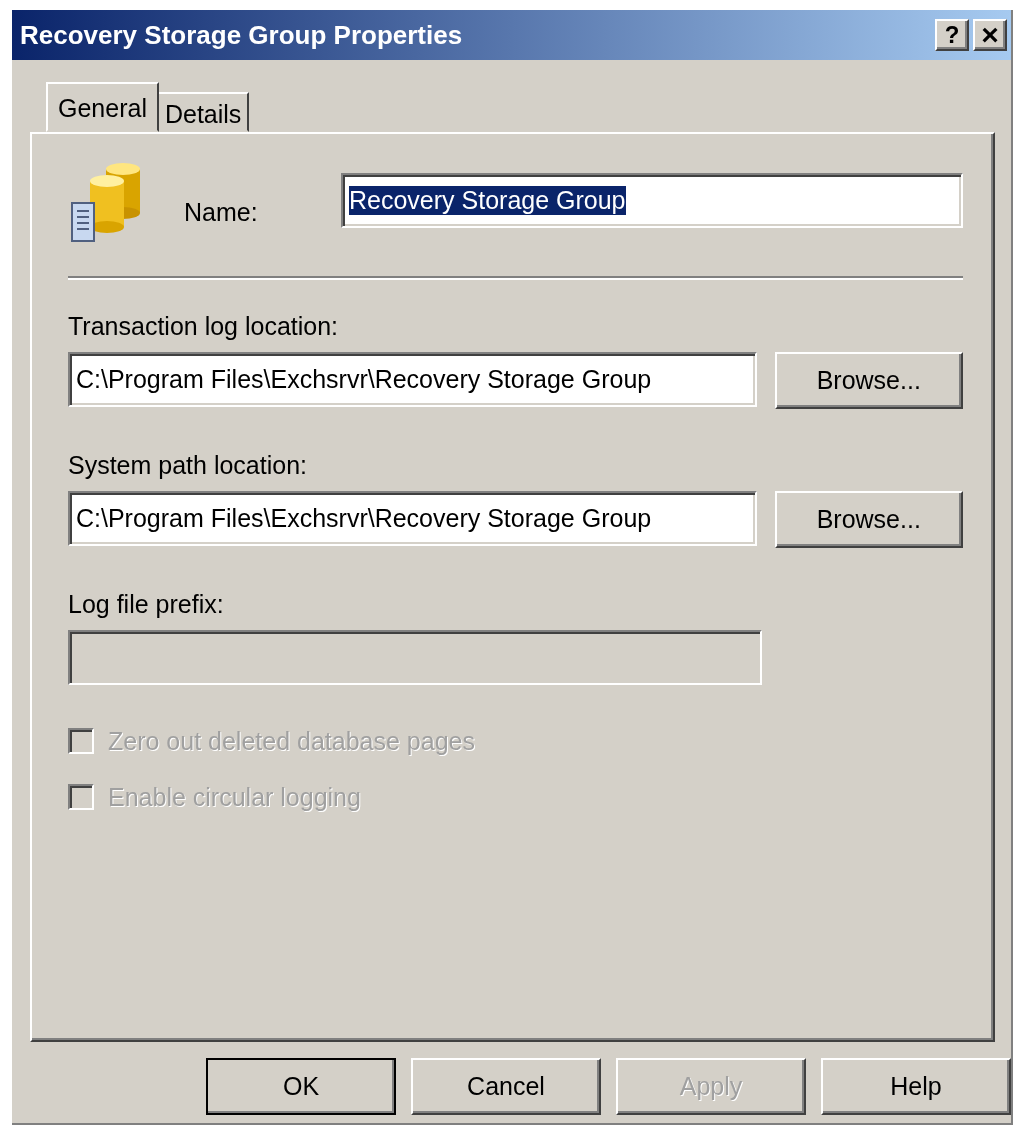 The image size is (1013, 1135). I want to click on name-label: Name:, so click(221, 212).